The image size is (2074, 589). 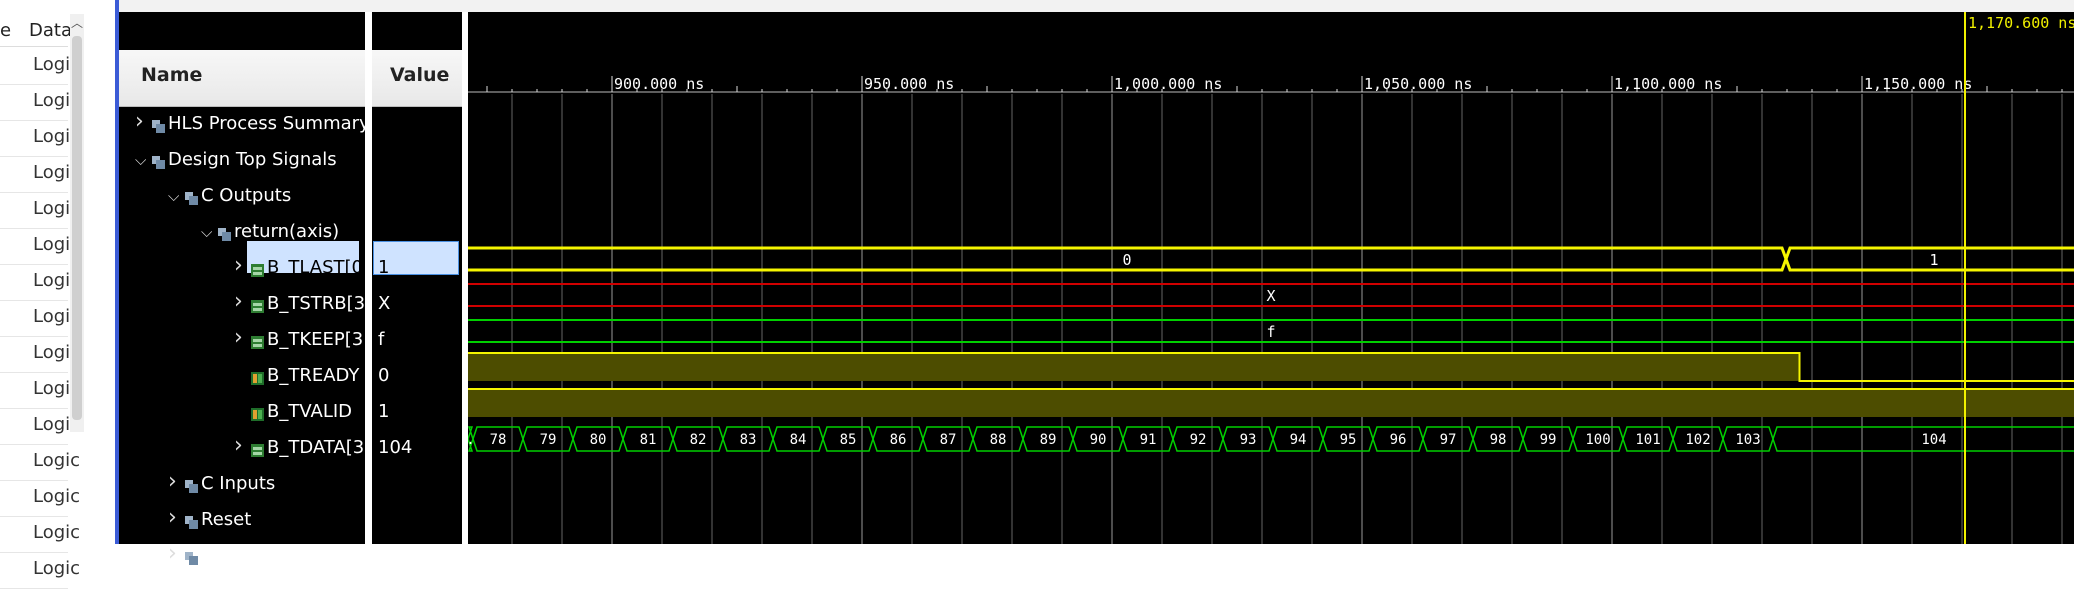 What do you see at coordinates (998, 440) in the screenshot?
I see `tdata-value: 88` at bounding box center [998, 440].